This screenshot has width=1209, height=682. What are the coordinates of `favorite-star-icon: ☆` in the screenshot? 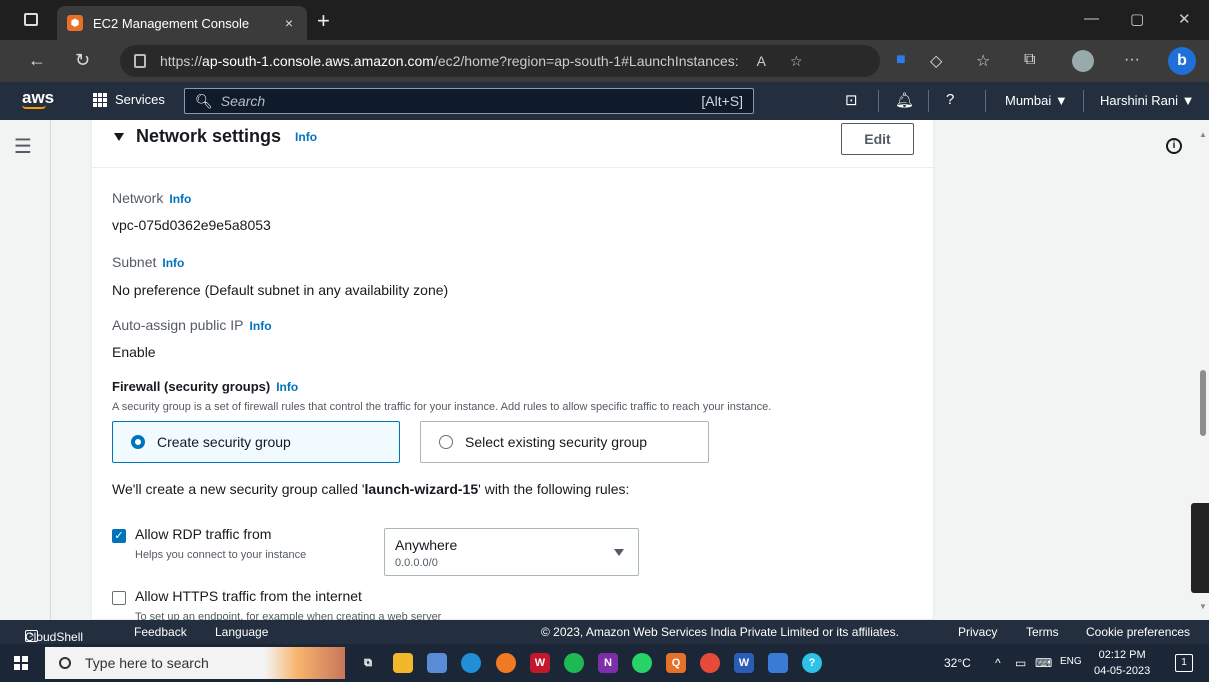 It's located at (796, 61).